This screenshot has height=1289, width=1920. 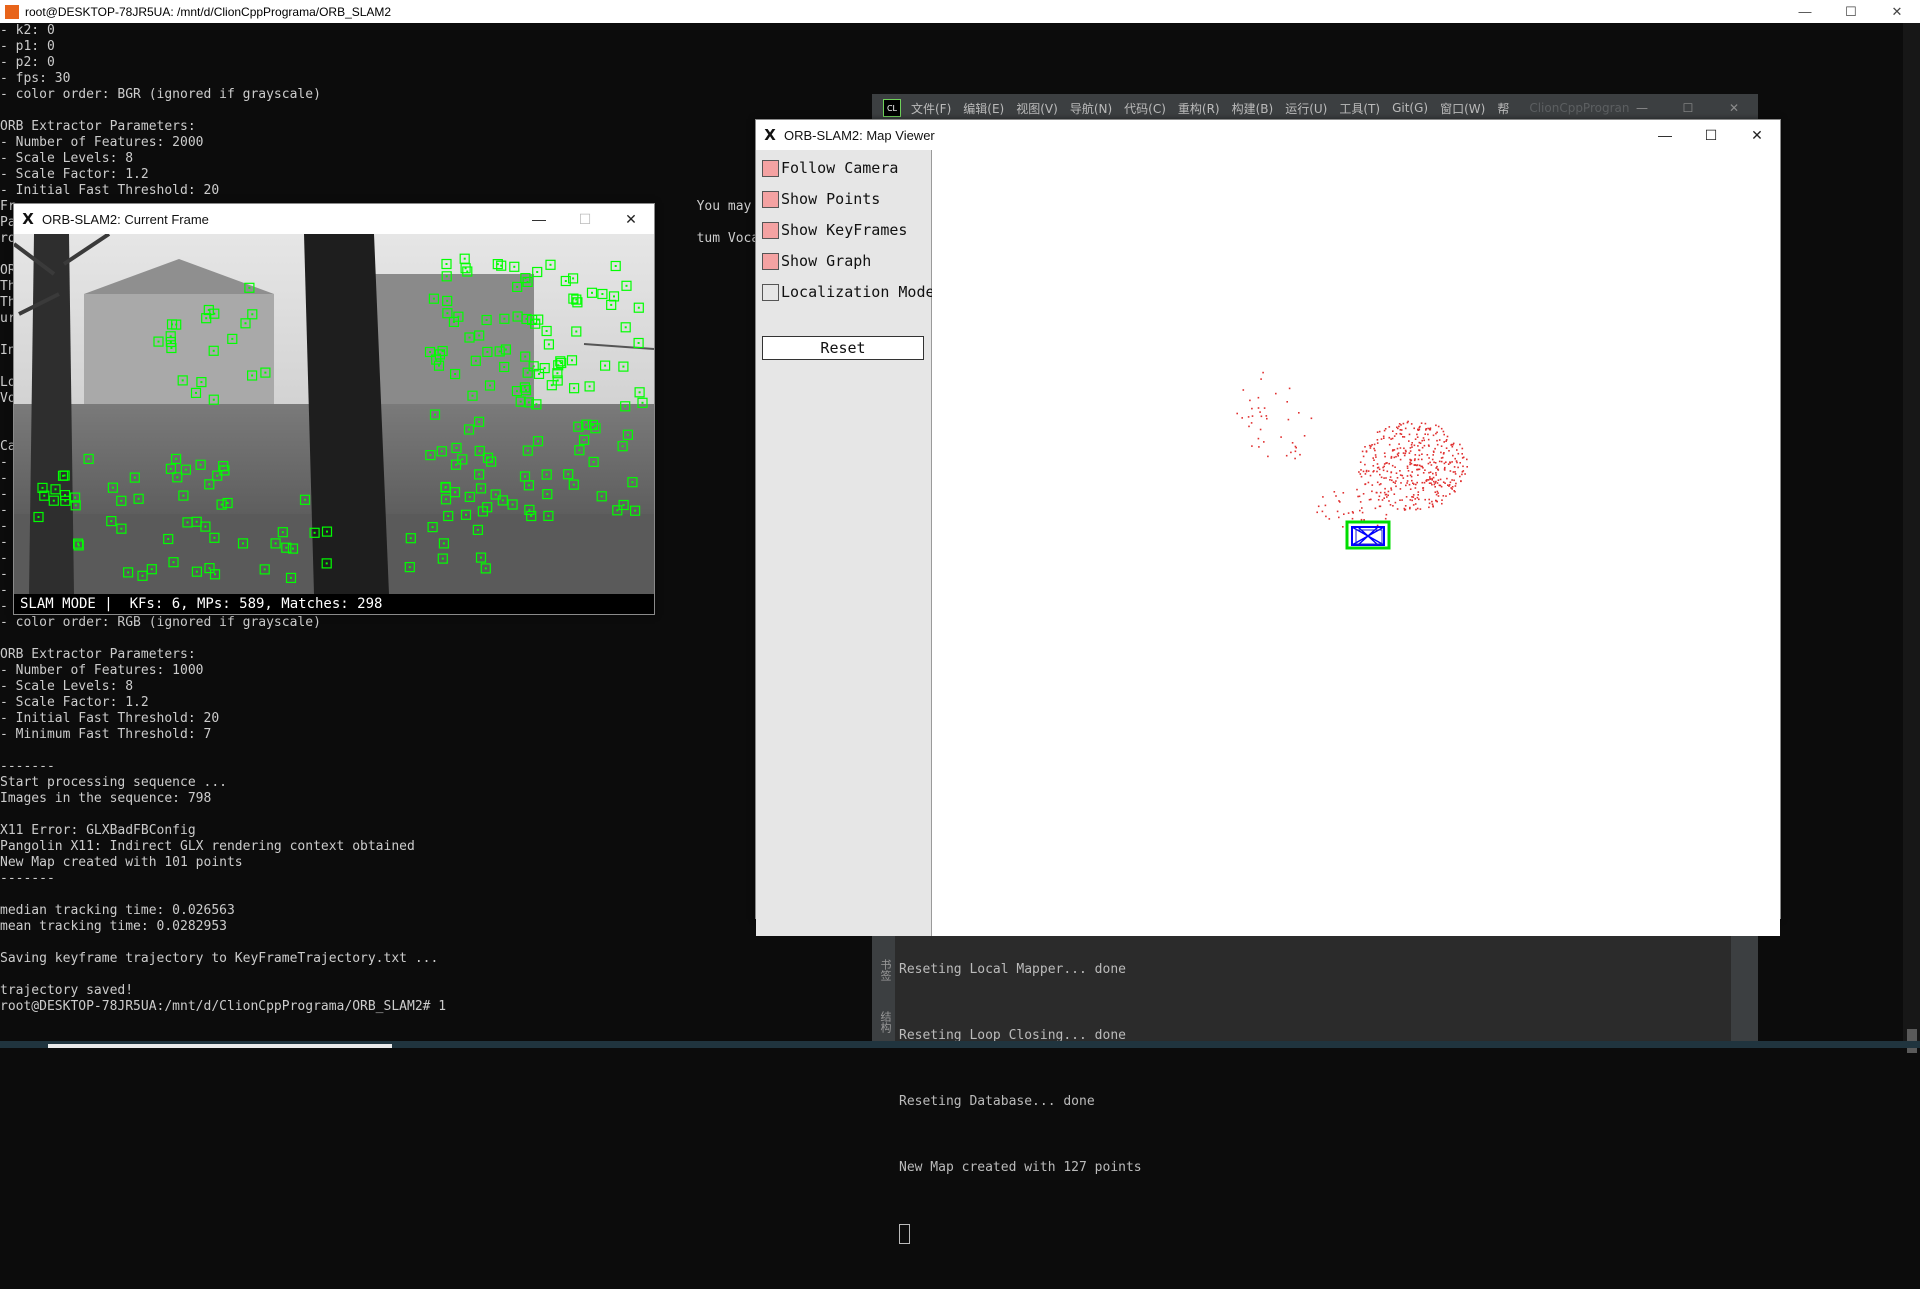 What do you see at coordinates (834, 230) in the screenshot?
I see `show-keyframes-checkbox: Show KeyFrames` at bounding box center [834, 230].